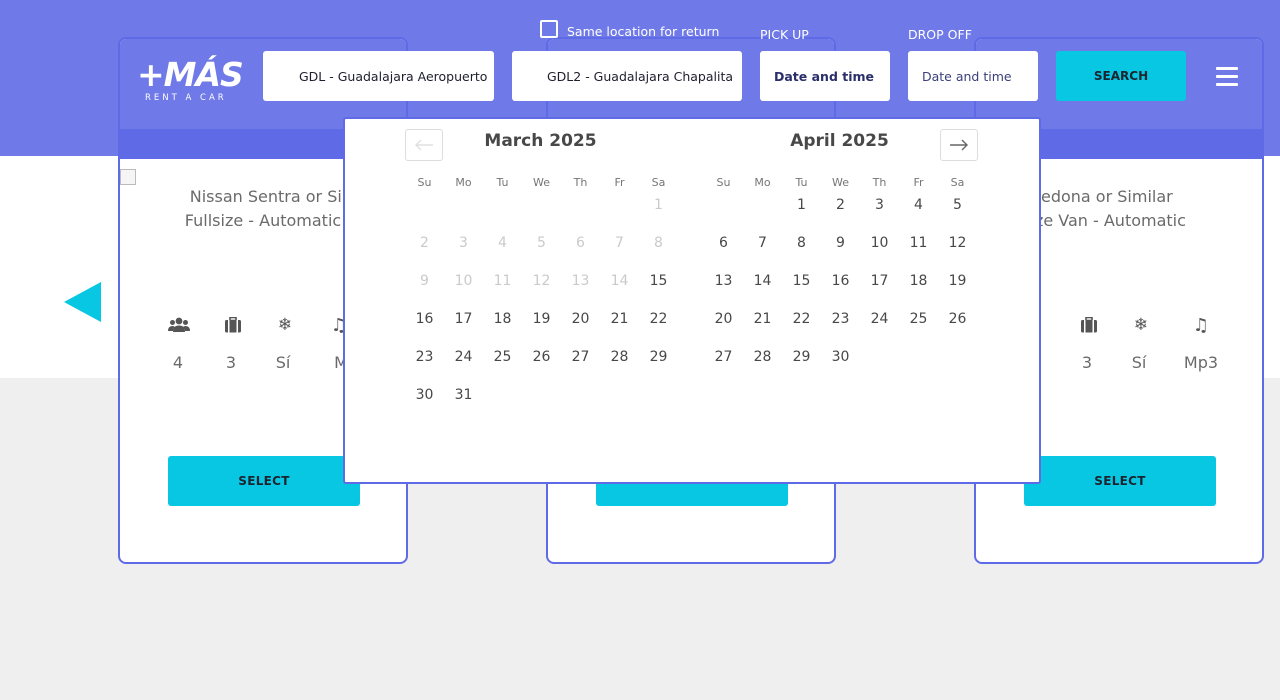 This screenshot has width=1280, height=700. I want to click on car-category: dsize Van - Automatic, so click(1099, 220).